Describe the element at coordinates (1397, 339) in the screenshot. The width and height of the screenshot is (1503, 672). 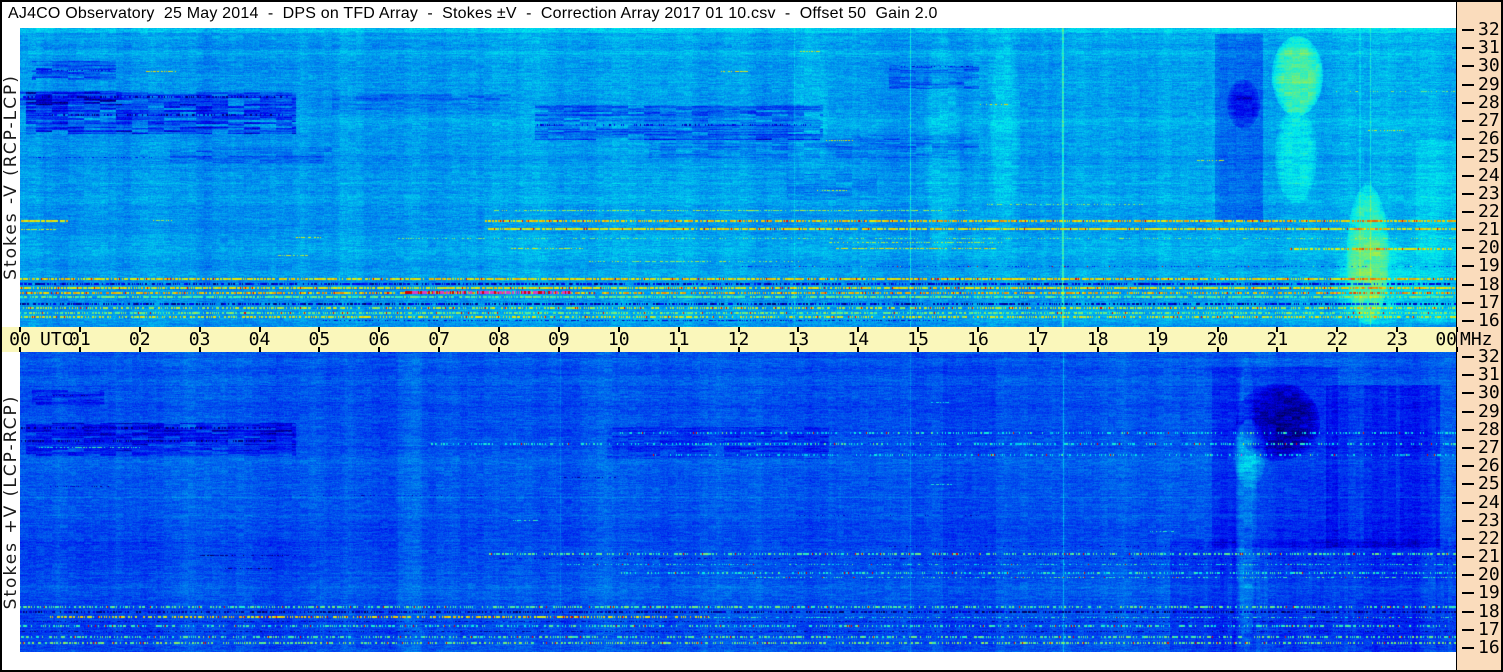
I see `time-tick-label: 23` at that location.